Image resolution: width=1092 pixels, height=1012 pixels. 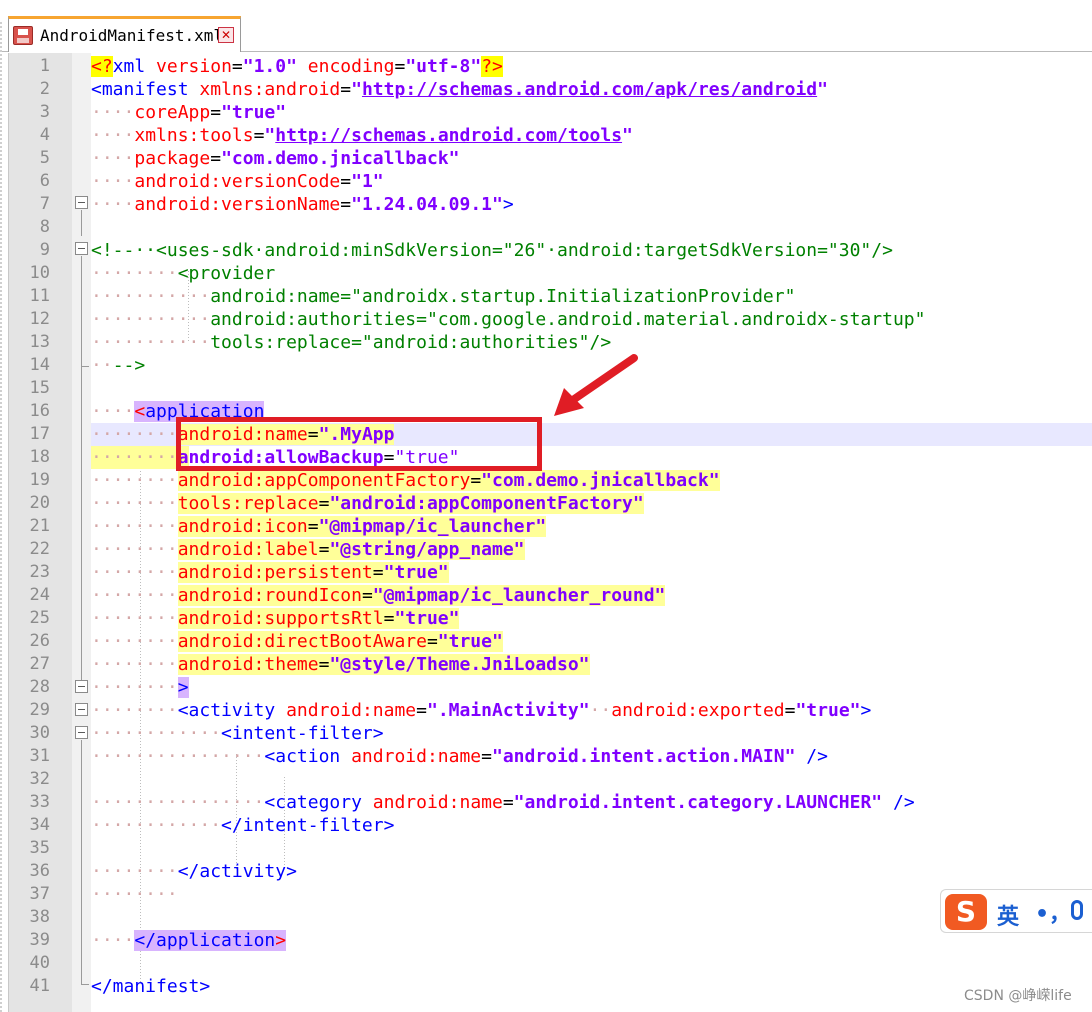 What do you see at coordinates (39, 503) in the screenshot?
I see `line-number: 20` at bounding box center [39, 503].